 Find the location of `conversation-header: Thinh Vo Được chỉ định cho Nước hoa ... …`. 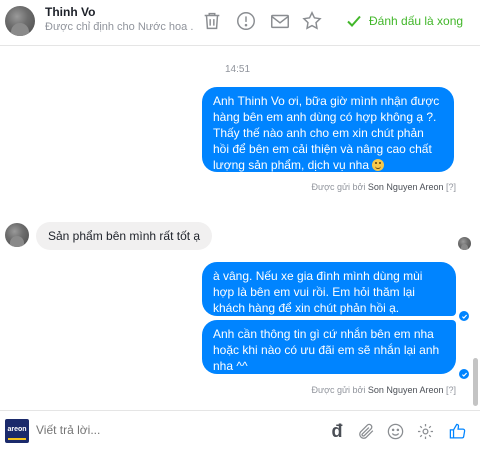

conversation-header: Thinh Vo Được chỉ định cho Nước hoa ... … is located at coordinates (240, 23).